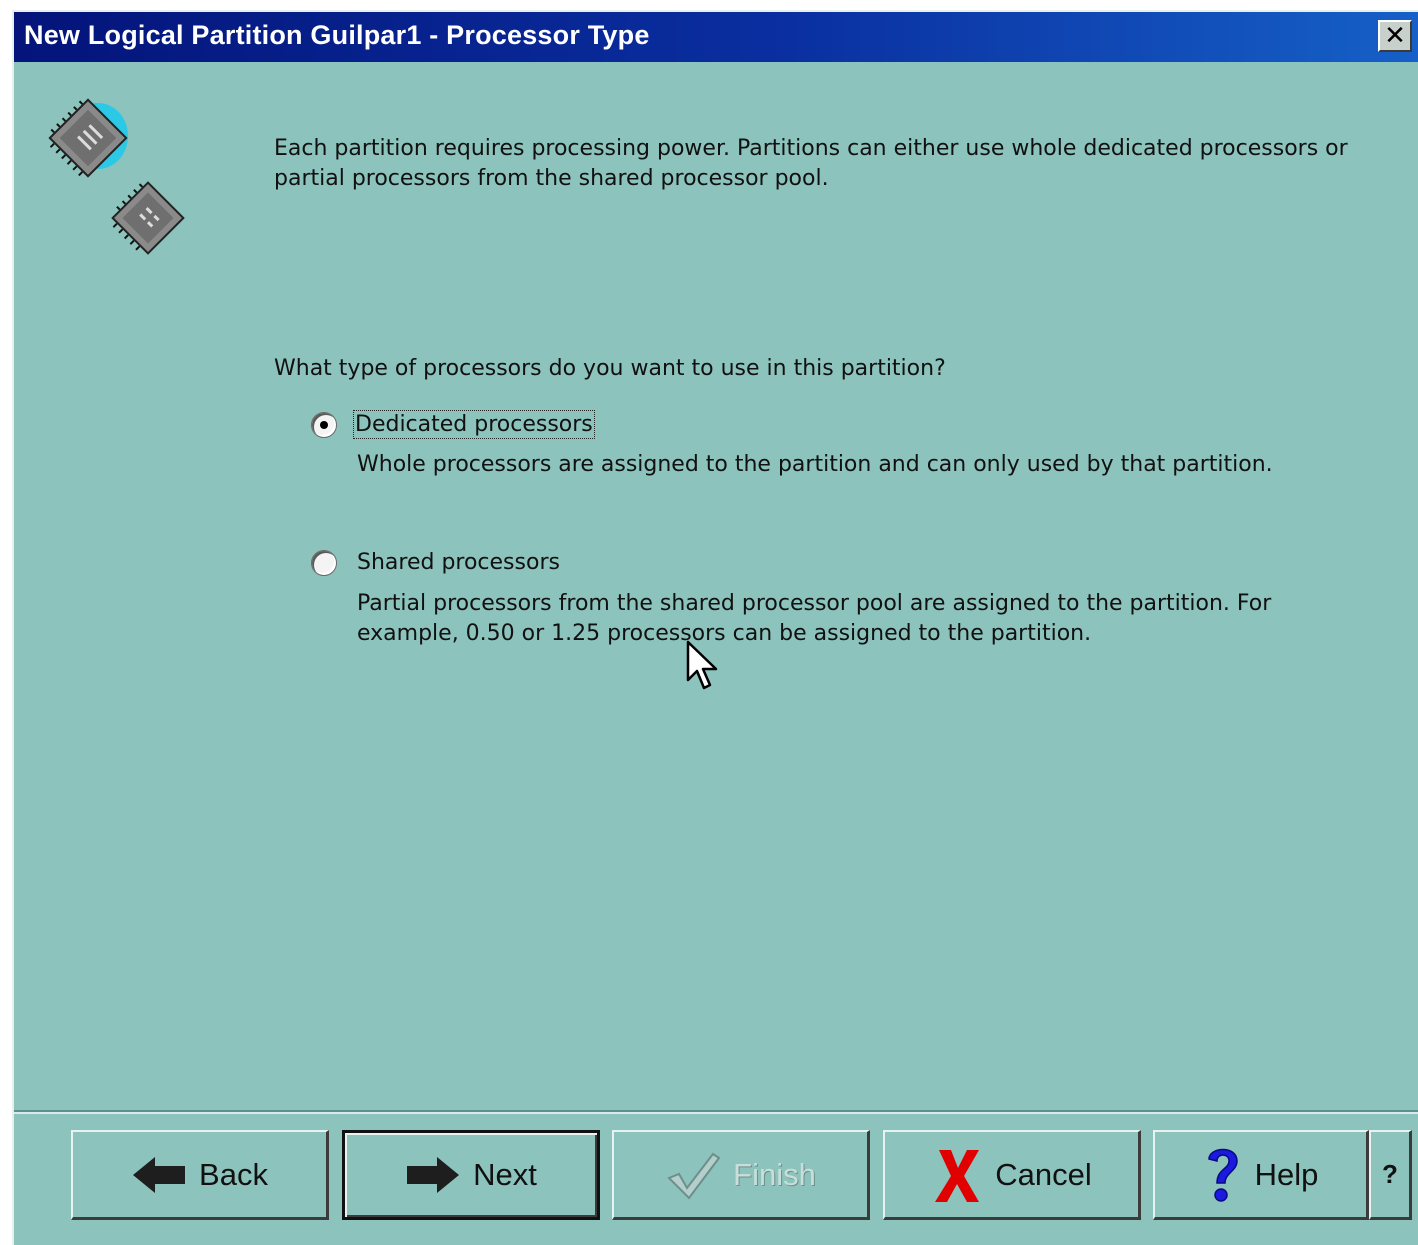 The image size is (1418, 1245). Describe the element at coordinates (774, 1174) in the screenshot. I see `finish-button-label: Finish` at that location.